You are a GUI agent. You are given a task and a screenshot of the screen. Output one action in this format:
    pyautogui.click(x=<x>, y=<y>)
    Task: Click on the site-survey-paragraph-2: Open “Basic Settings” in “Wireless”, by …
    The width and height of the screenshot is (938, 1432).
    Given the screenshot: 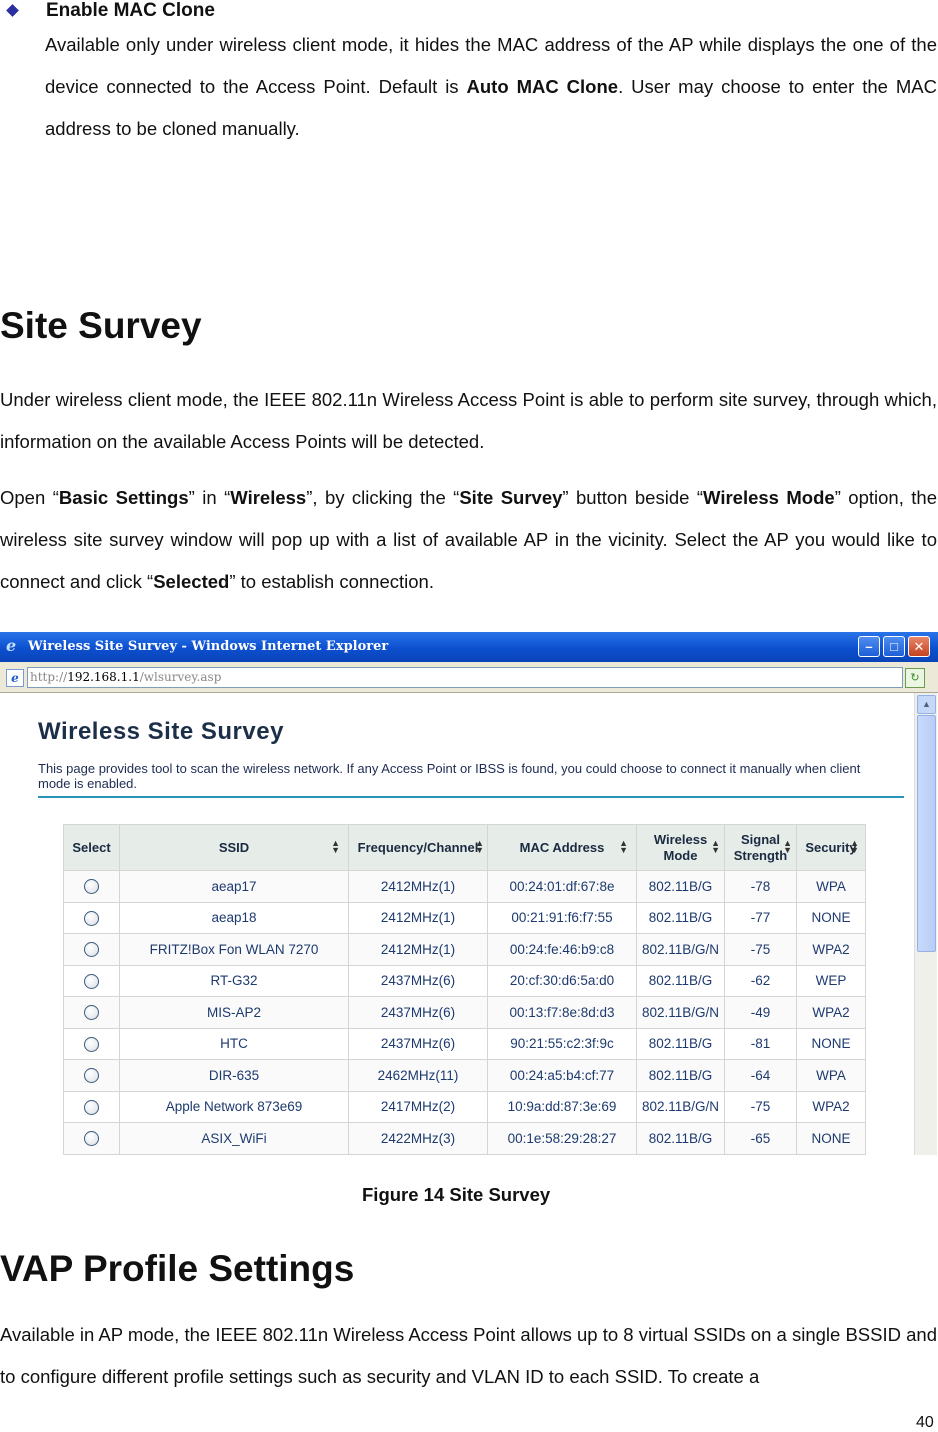 What is the action you would take?
    pyautogui.click(x=469, y=539)
    